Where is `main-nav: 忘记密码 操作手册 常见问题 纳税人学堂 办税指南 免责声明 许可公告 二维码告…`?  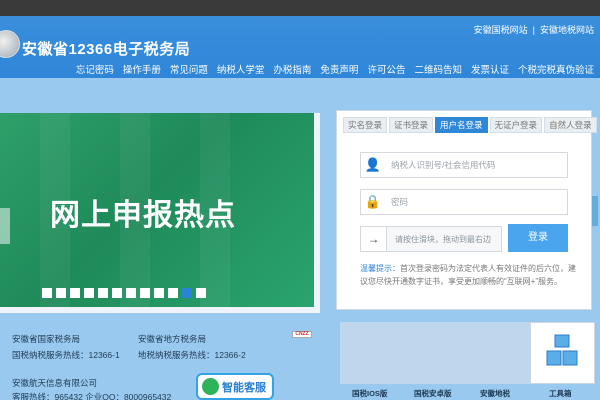
main-nav: 忘记密码 操作手册 常见问题 纳税人学堂 办税指南 免责声明 许可公告 二维码告… is located at coordinates (335, 69).